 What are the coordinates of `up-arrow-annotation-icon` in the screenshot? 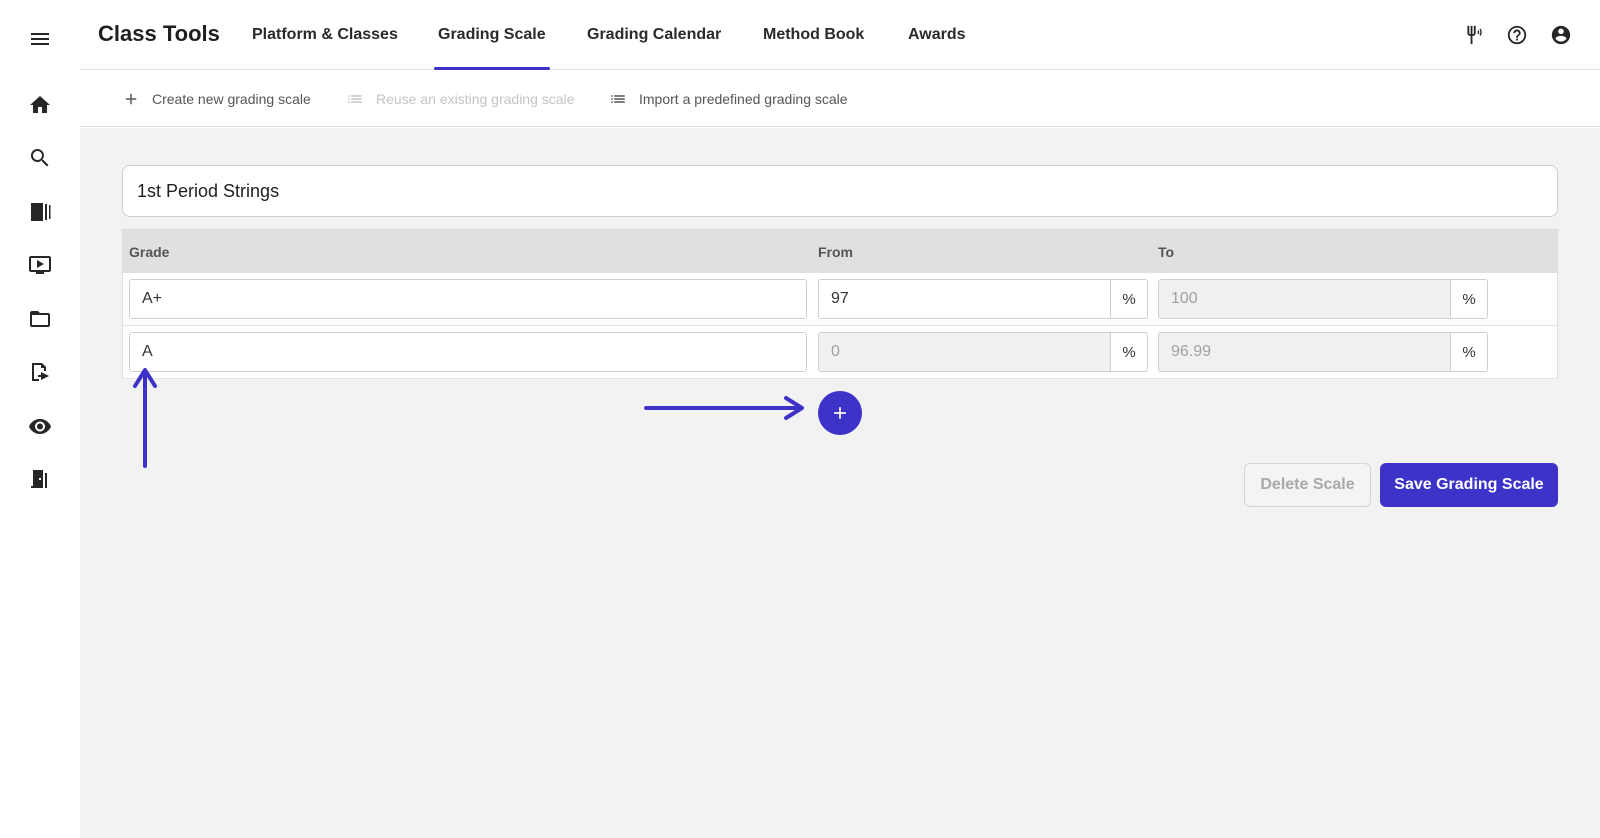 It's located at (145, 418).